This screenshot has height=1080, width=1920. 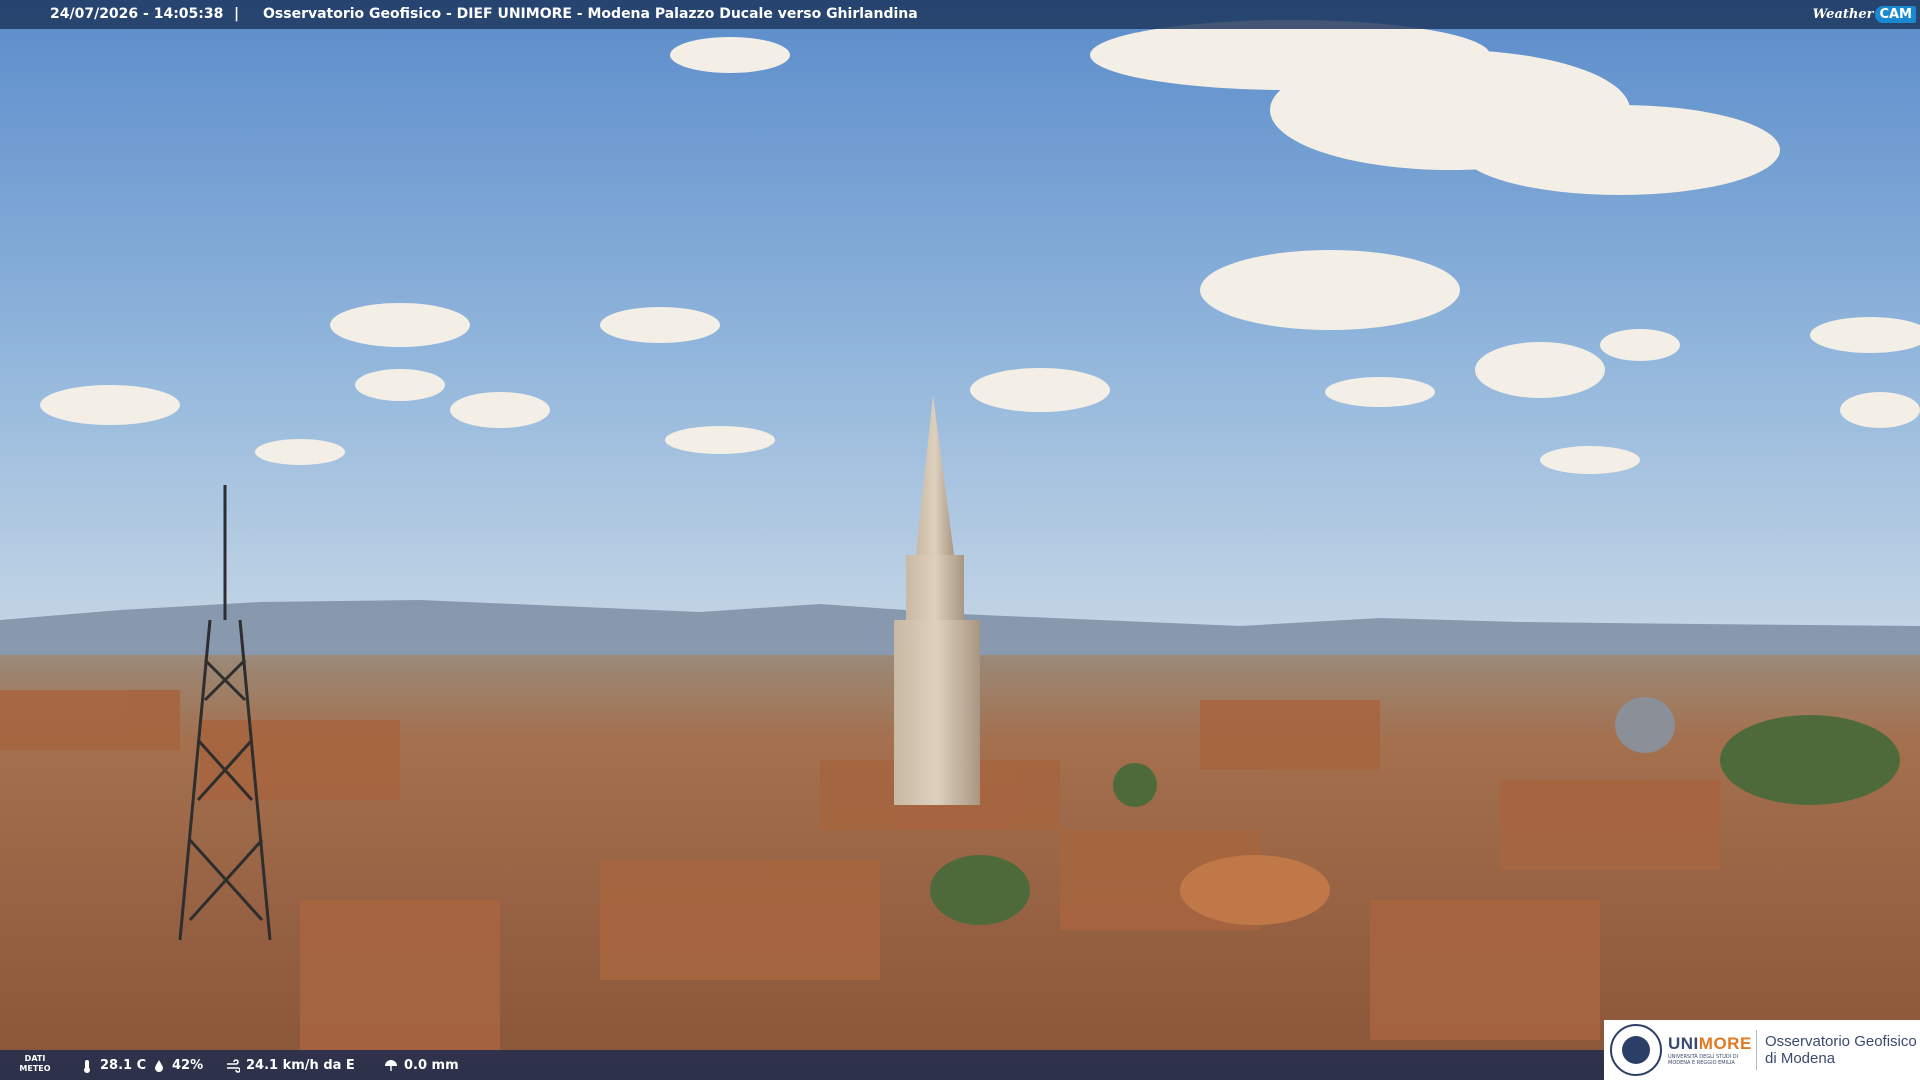 What do you see at coordinates (1843, 14) in the screenshot?
I see `weathercam-weather-text: Weather` at bounding box center [1843, 14].